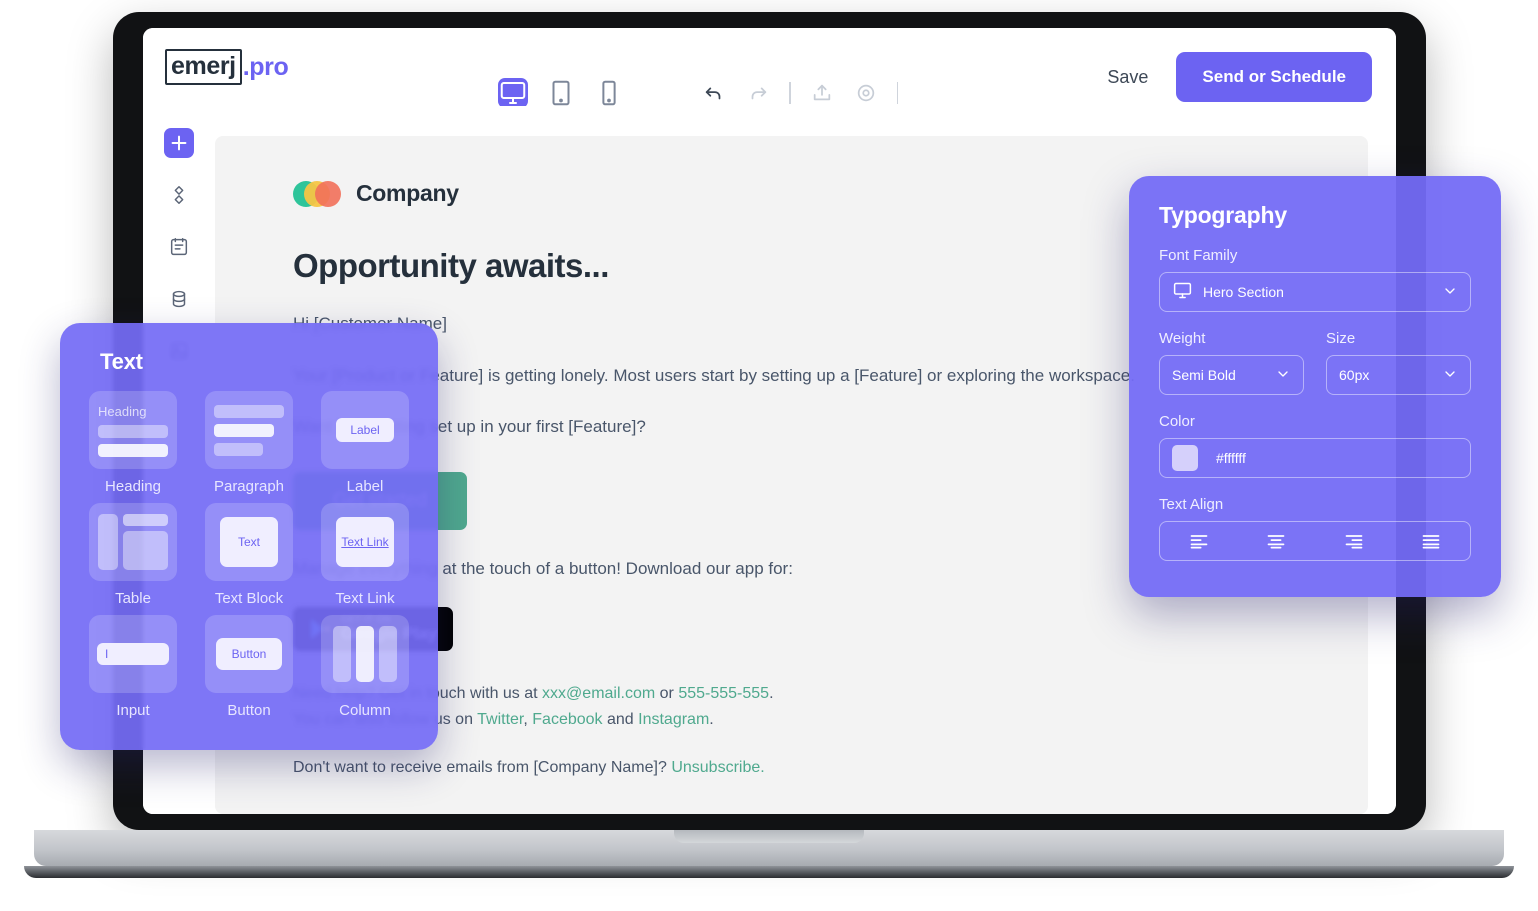 This screenshot has height=911, width=1538. Describe the element at coordinates (769, 872) in the screenshot. I see `laptop-foot` at that location.